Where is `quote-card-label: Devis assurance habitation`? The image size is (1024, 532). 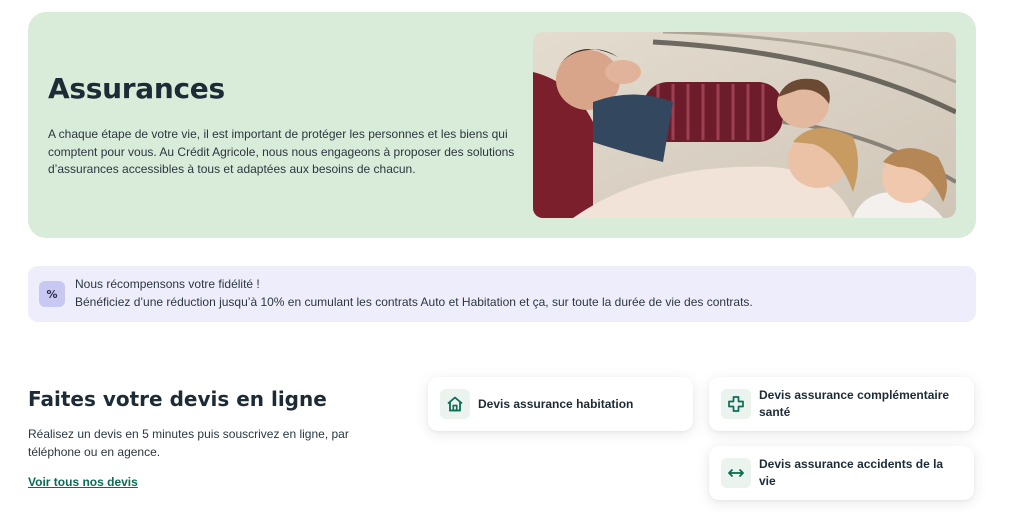 quote-card-label: Devis assurance habitation is located at coordinates (556, 403).